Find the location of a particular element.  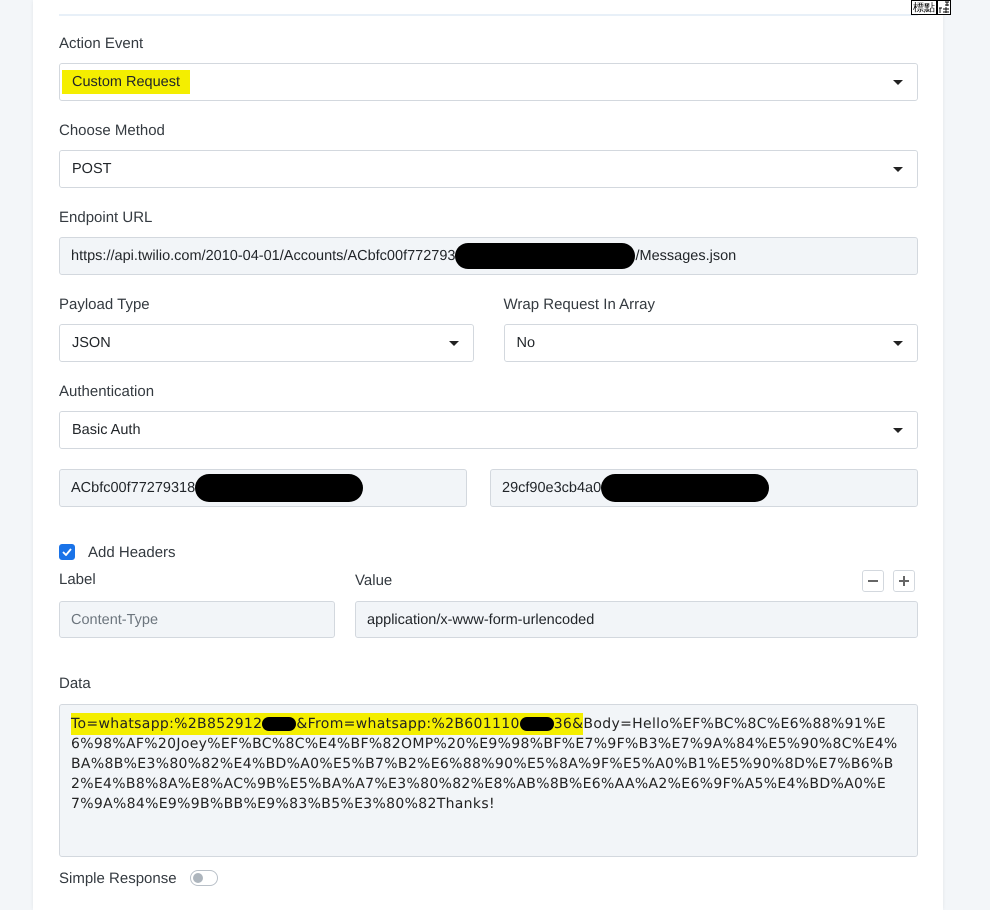

field-label: Data is located at coordinates (75, 684).